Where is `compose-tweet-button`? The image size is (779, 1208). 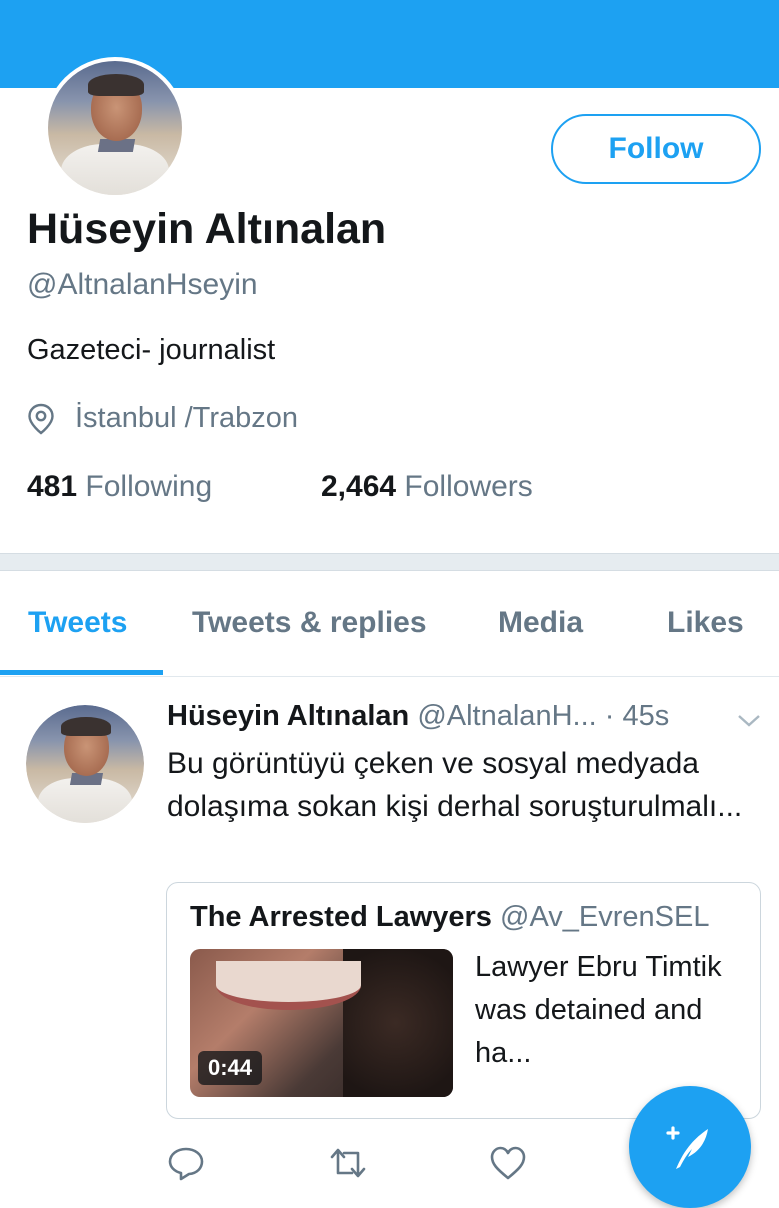 compose-tweet-button is located at coordinates (690, 1147).